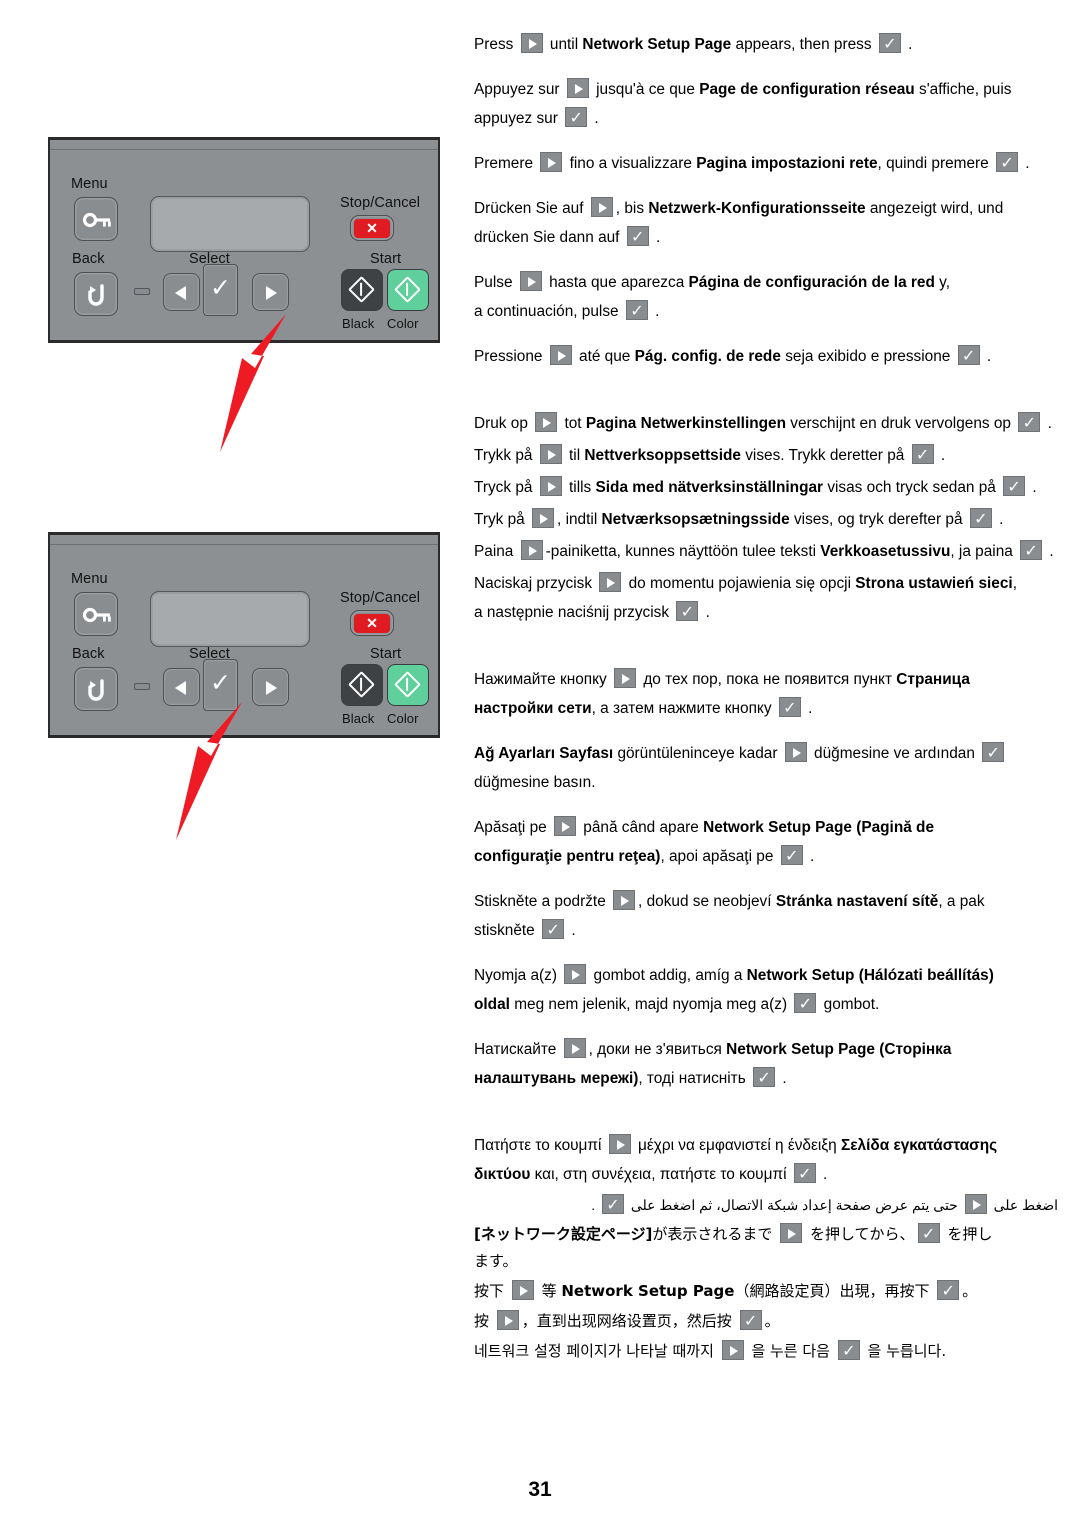  What do you see at coordinates (515, 1049) in the screenshot?
I see `text-pre: Натискайте` at bounding box center [515, 1049].